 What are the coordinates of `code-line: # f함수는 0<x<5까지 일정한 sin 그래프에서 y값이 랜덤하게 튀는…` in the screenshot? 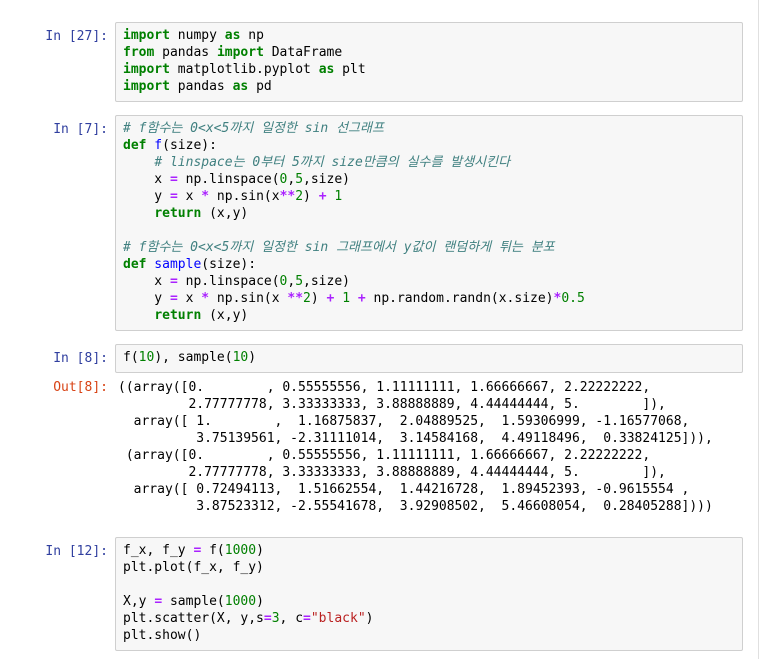 It's located at (429, 247).